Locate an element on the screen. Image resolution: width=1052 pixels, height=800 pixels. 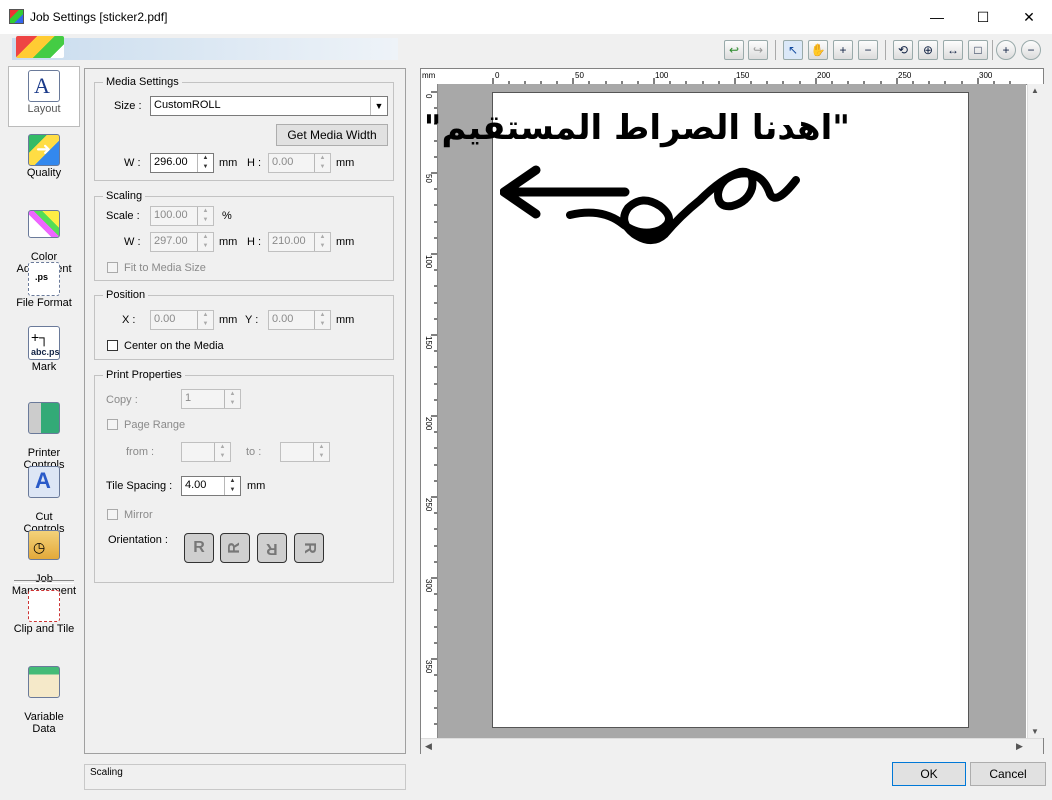
zoom-minus-icon: − is located at coordinates (1031, 50).